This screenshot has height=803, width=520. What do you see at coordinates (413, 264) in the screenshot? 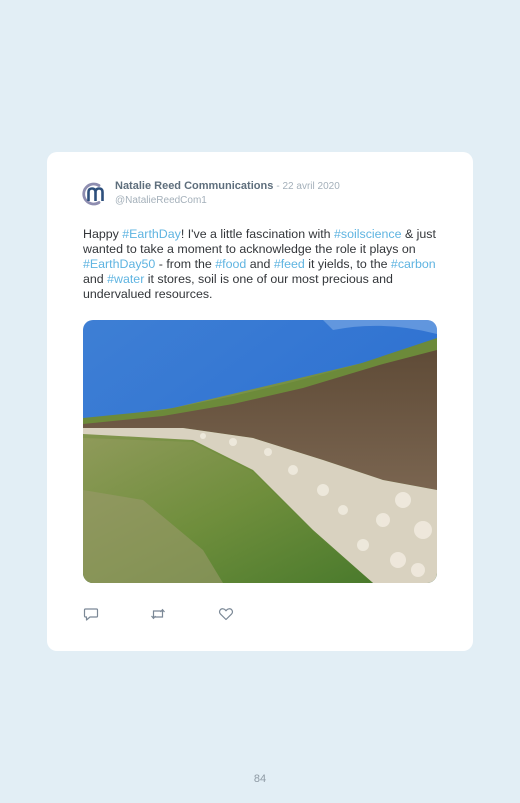
I see `hashtag-carbon: #carbon` at bounding box center [413, 264].